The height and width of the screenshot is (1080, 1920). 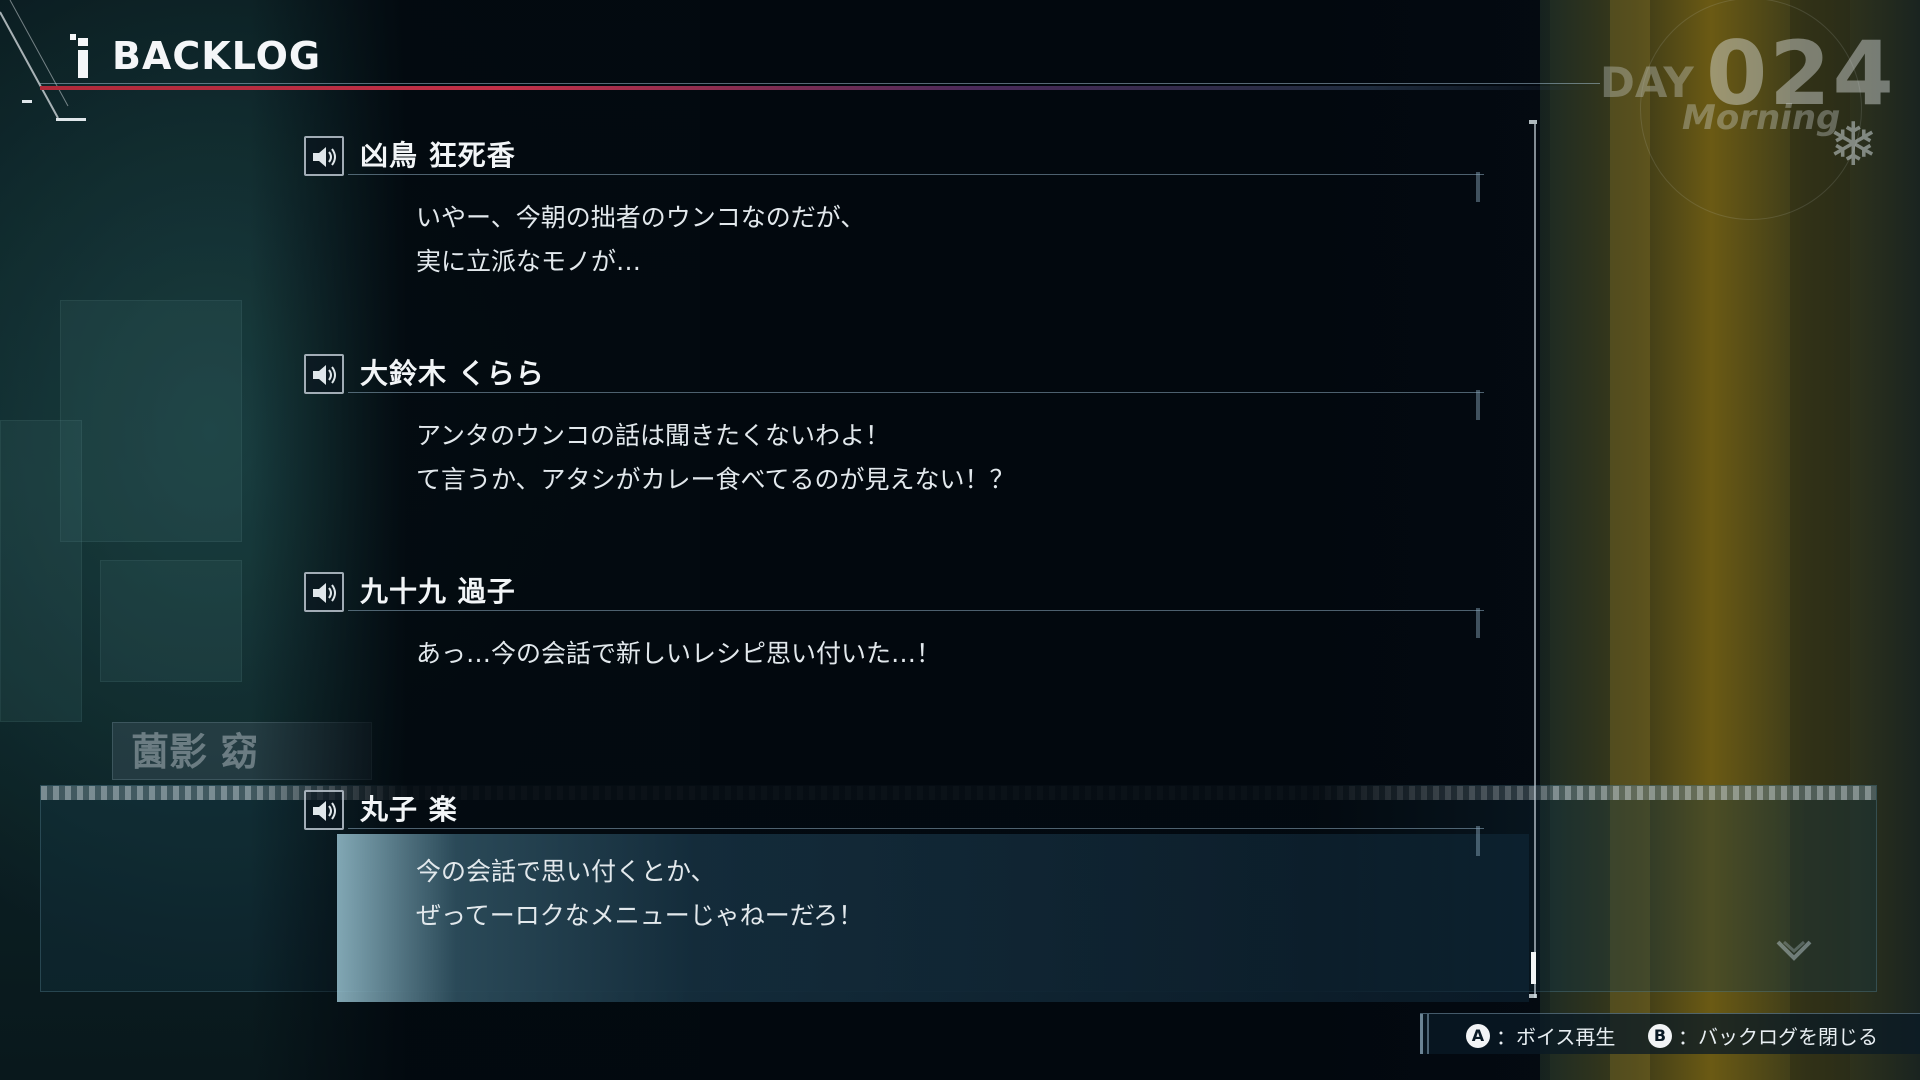 I want to click on hint-close-backlog: B ：バックログを閉じる, so click(x=1763, y=1035).